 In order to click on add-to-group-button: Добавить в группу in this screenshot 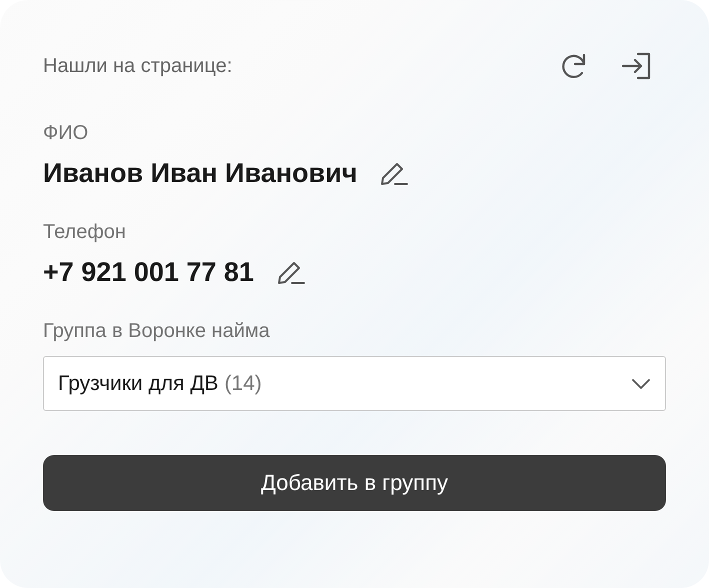, I will do `click(354, 483)`.